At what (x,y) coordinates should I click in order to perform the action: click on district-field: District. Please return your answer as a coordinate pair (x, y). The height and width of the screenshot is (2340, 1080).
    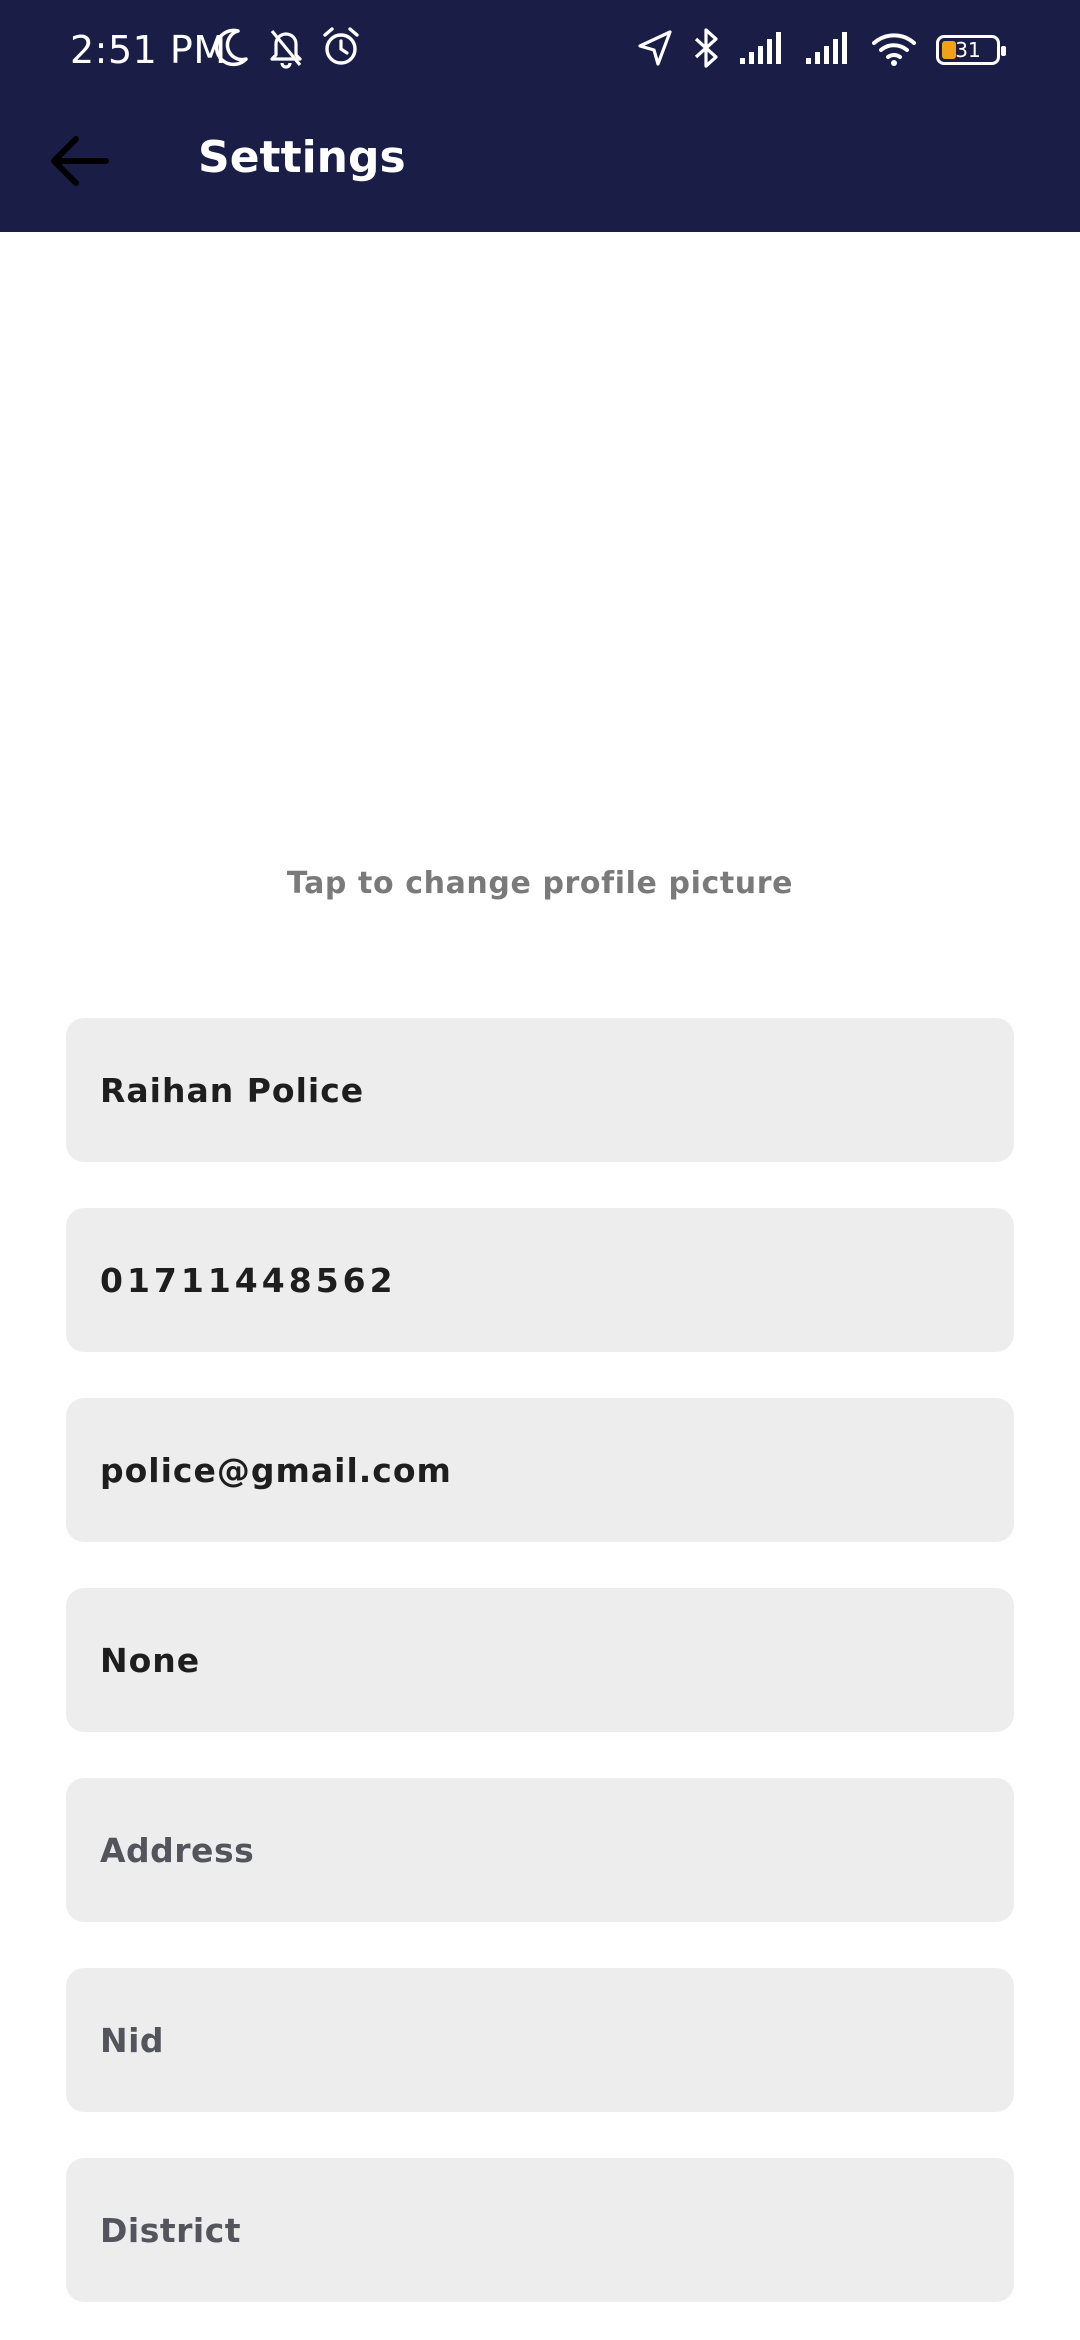
    Looking at the image, I should click on (540, 2230).